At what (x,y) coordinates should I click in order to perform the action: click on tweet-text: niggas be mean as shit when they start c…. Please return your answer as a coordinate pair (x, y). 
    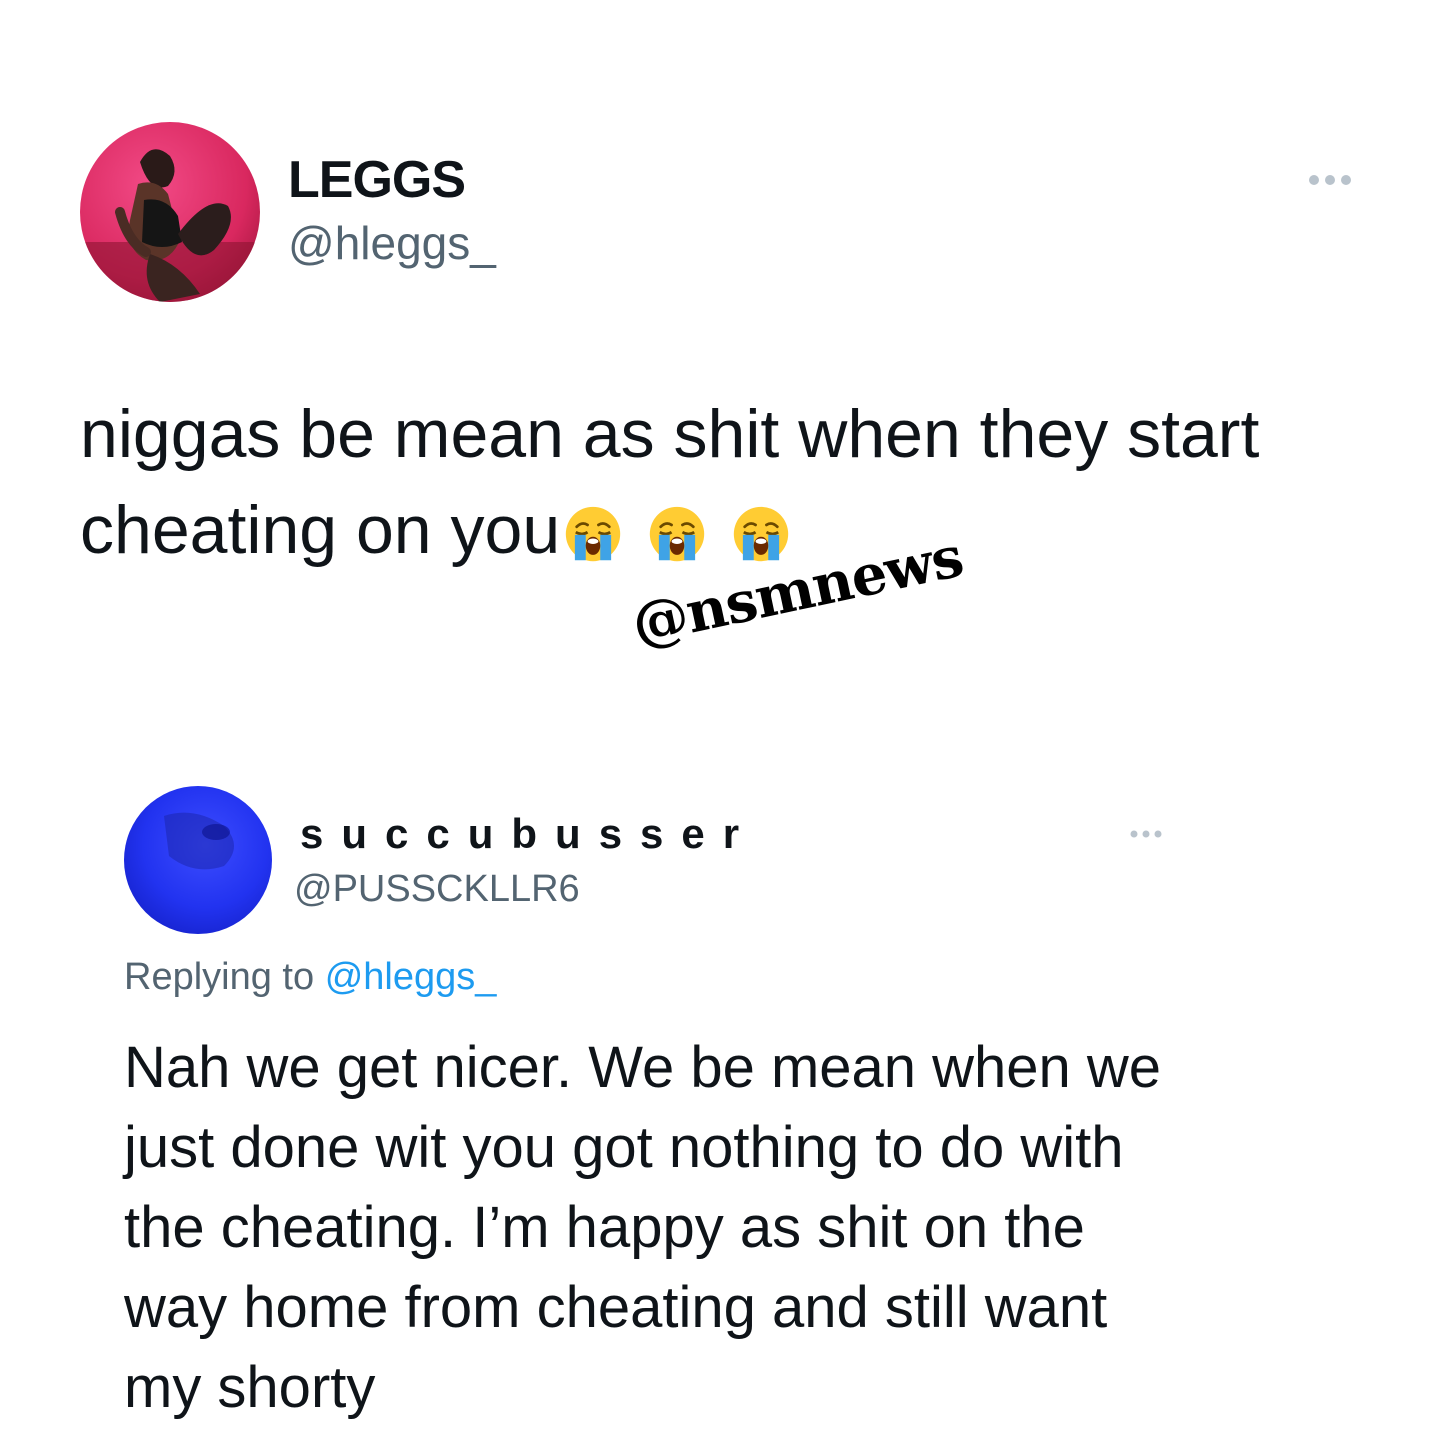
    Looking at the image, I should click on (730, 482).